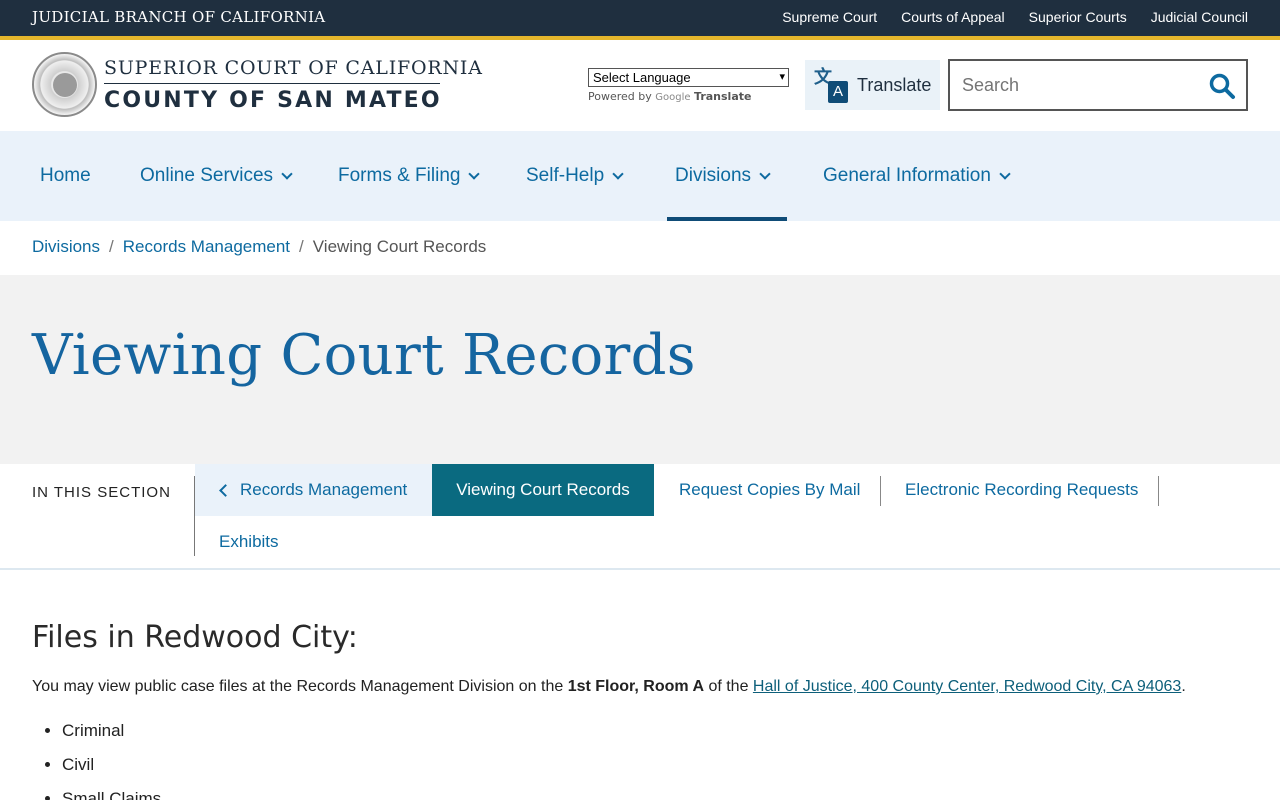  I want to click on section-item-exhibits: Exhibits, so click(249, 542).